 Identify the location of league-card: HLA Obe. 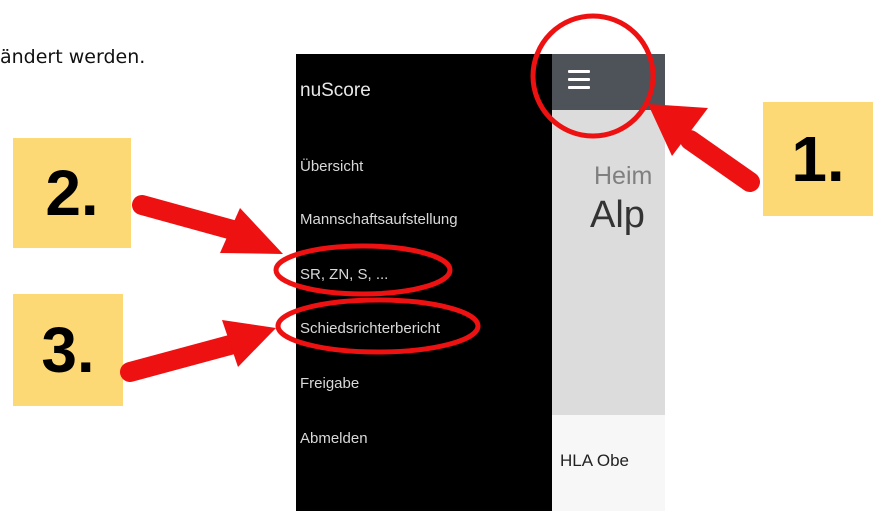
(608, 463).